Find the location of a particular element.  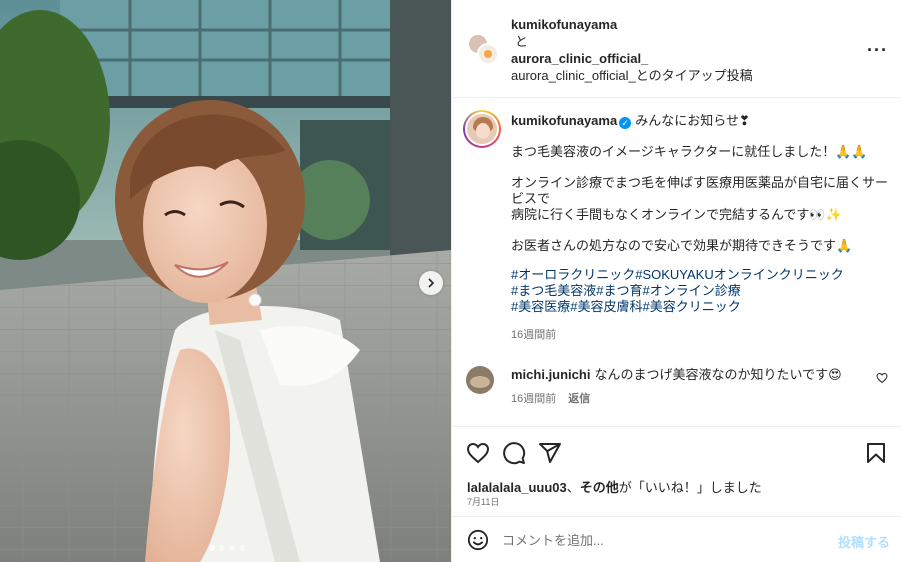

chevron-right-icon is located at coordinates (431, 283).